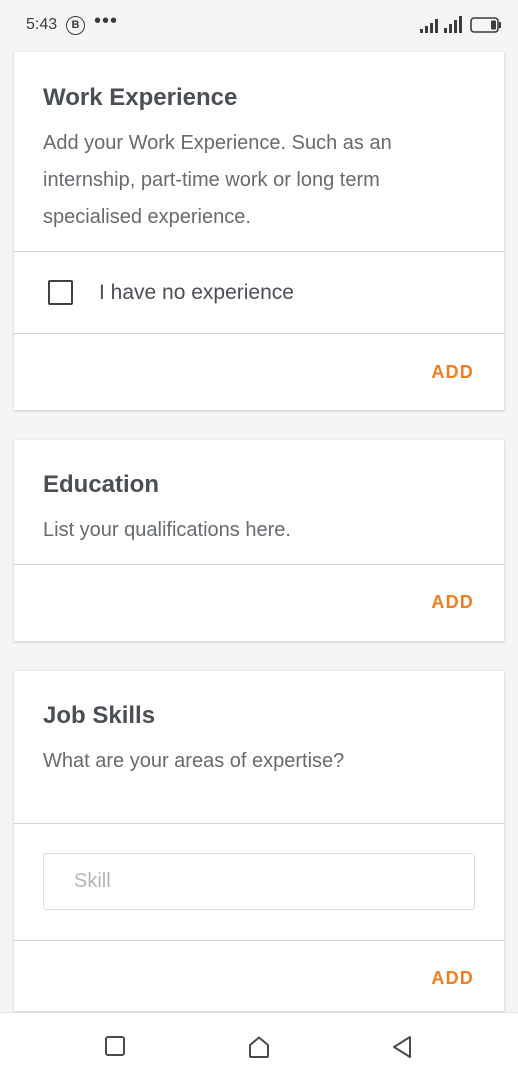 The height and width of the screenshot is (1080, 518). Describe the element at coordinates (485, 25) in the screenshot. I see `battery-icon` at that location.